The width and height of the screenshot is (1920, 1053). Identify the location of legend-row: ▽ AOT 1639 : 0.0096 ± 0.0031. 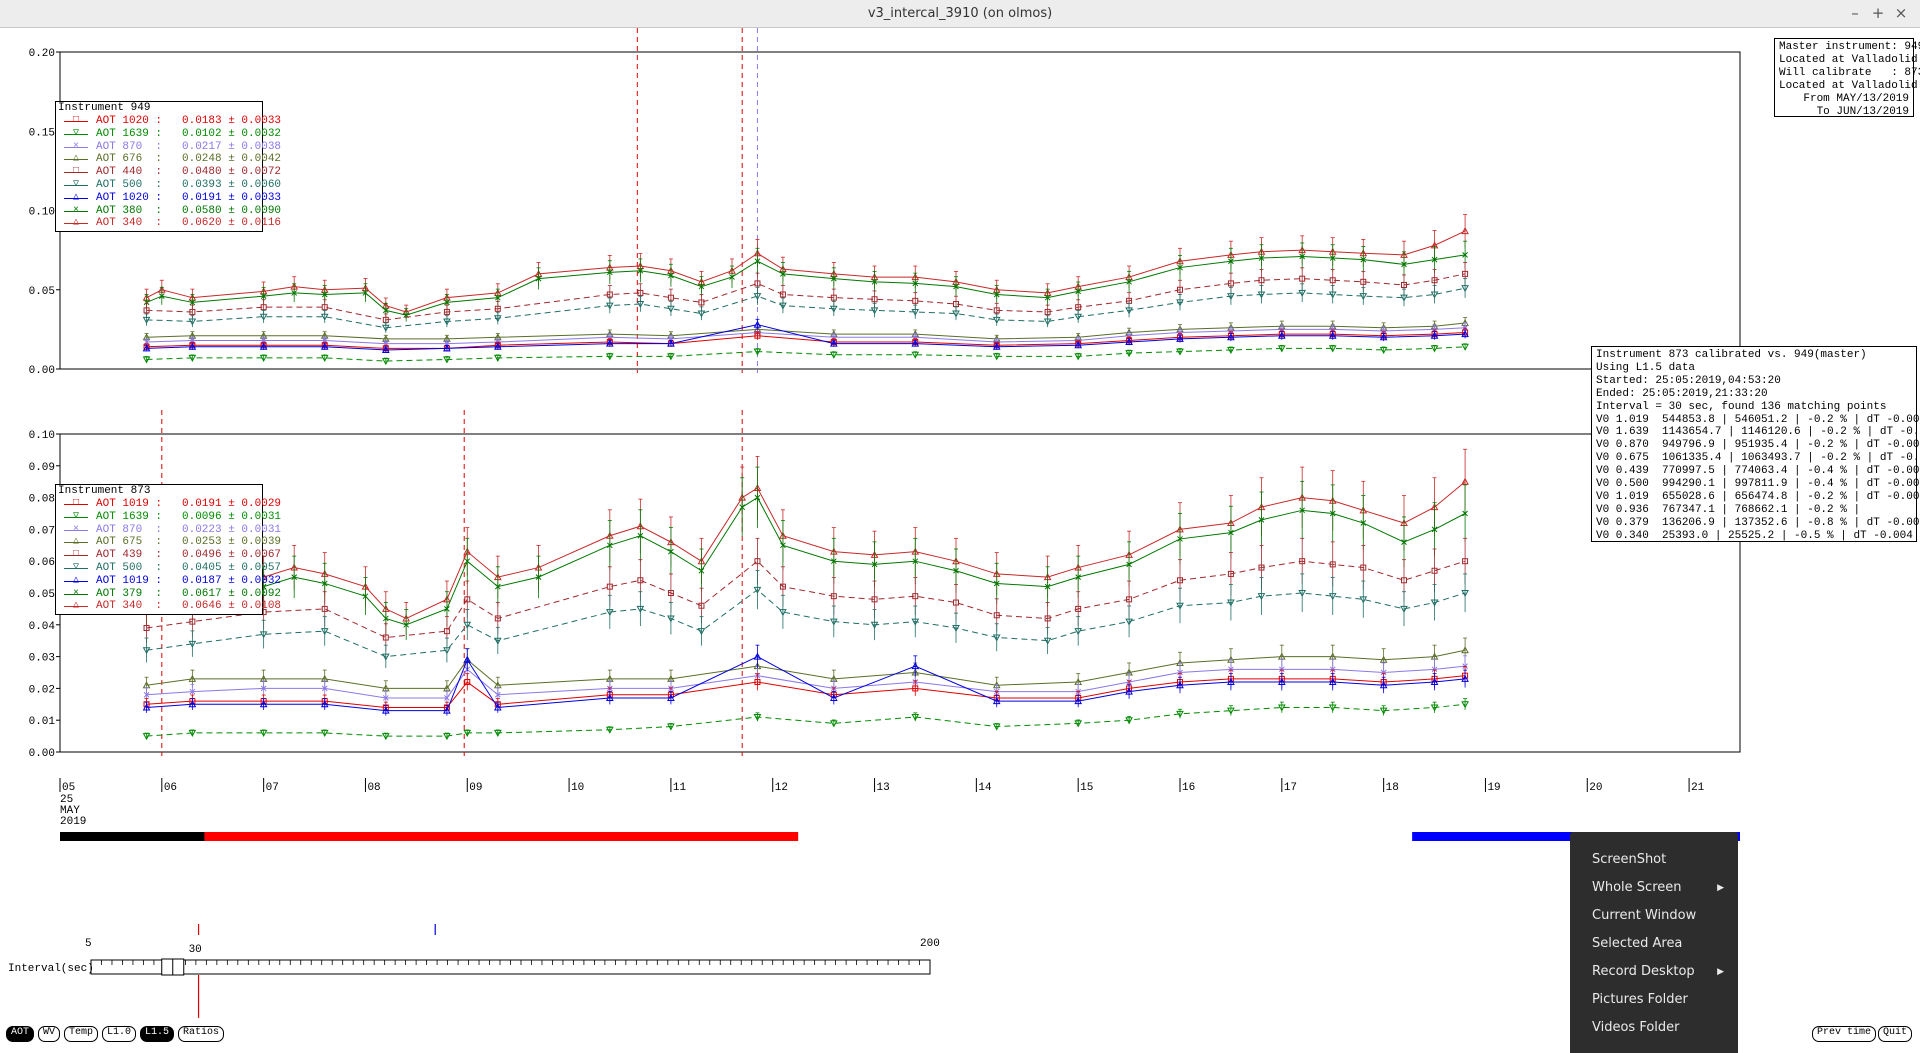
(169, 517).